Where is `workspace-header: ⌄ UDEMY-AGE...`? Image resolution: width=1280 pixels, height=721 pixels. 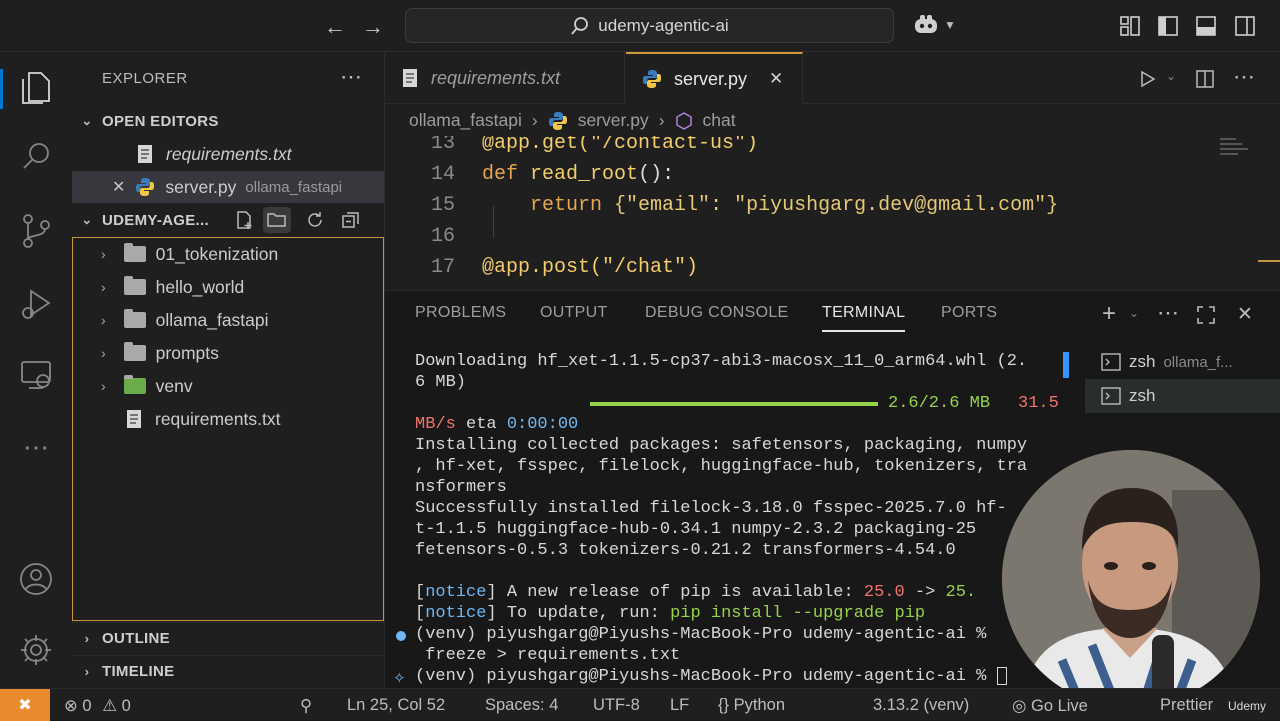 workspace-header: ⌄ UDEMY-AGE... is located at coordinates (228, 220).